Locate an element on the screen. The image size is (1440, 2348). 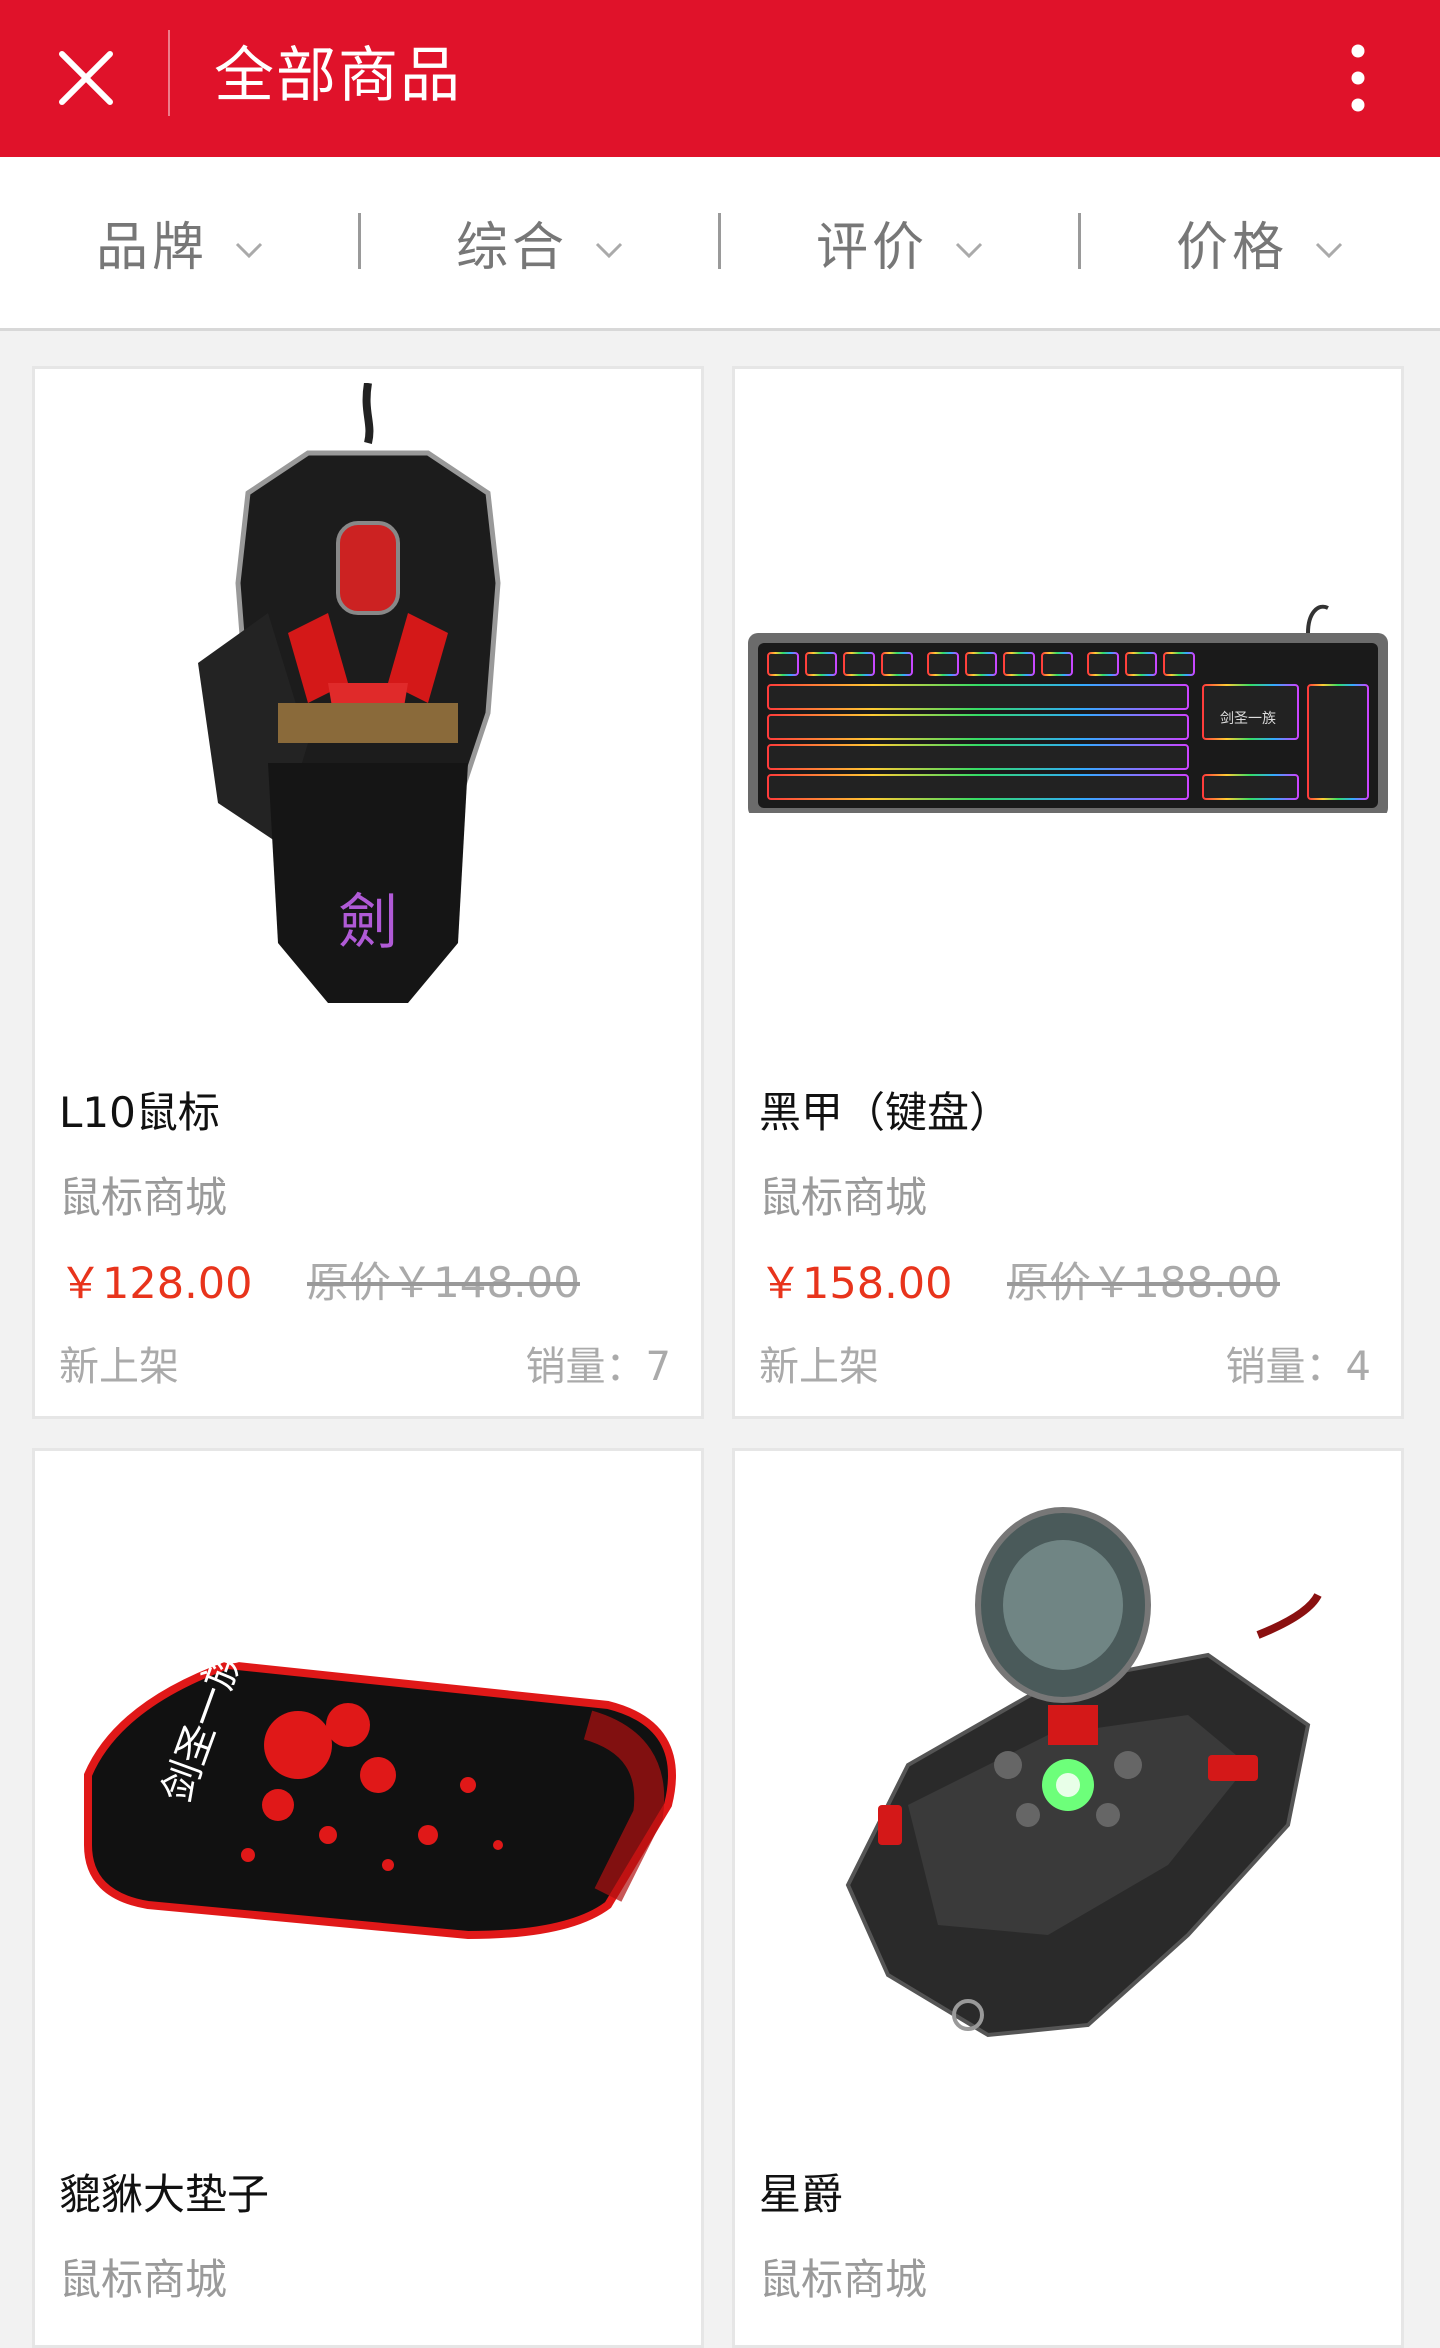
original-price: 原价￥148.00 is located at coordinates (443, 1282).